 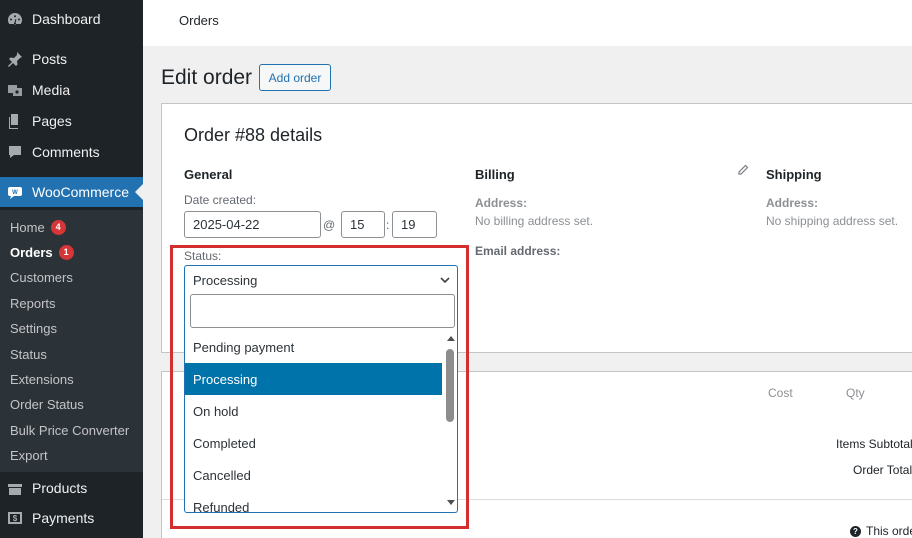 What do you see at coordinates (527, 23) in the screenshot?
I see `top-header: Orders` at bounding box center [527, 23].